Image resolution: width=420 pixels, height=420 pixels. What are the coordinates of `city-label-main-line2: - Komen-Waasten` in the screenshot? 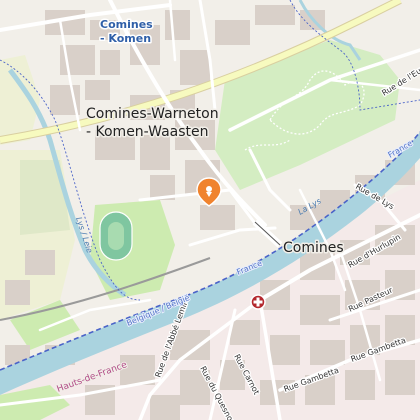 It's located at (147, 132).